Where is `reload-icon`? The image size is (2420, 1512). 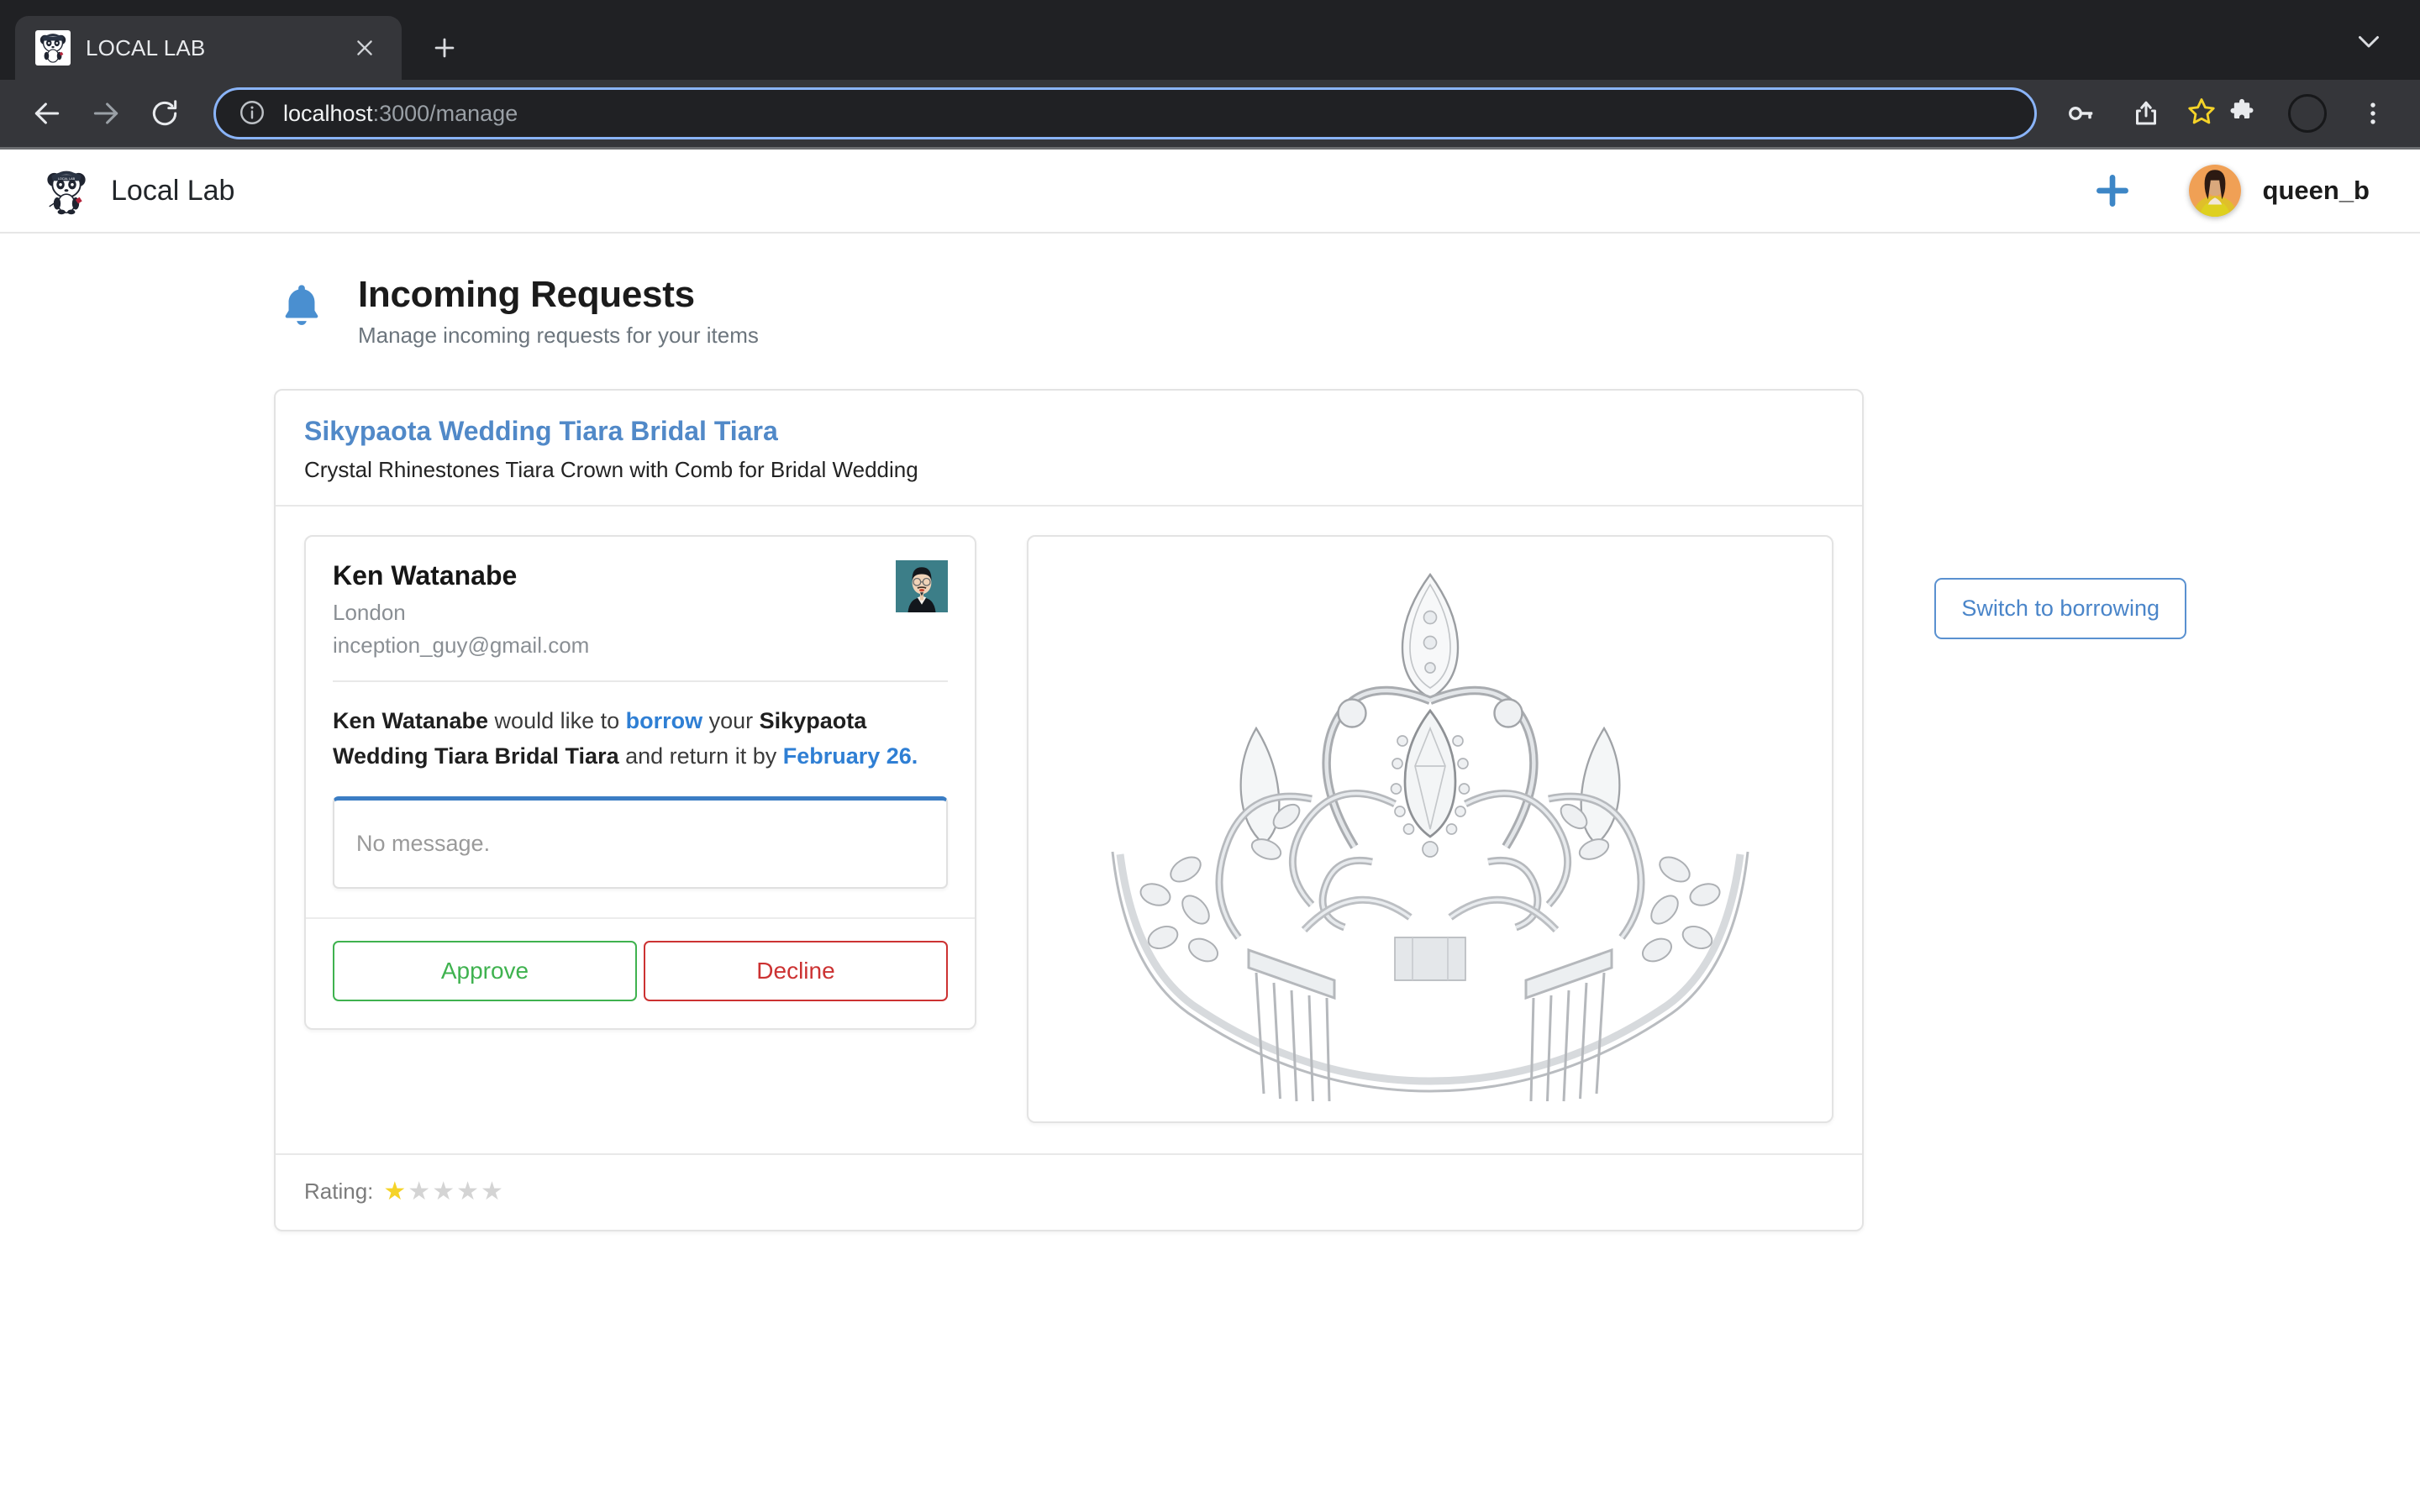
reload-icon is located at coordinates (165, 113).